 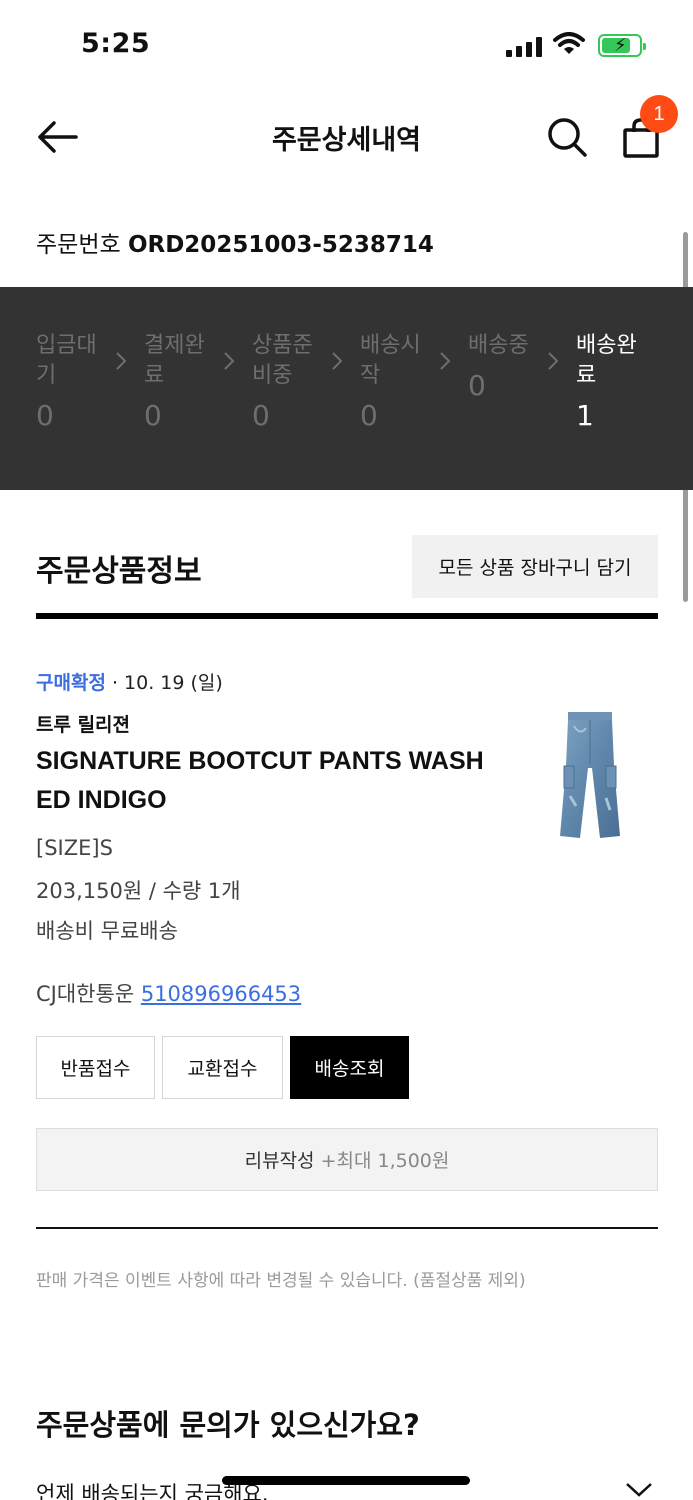 What do you see at coordinates (639, 1490) in the screenshot?
I see `chevron-down-icon` at bounding box center [639, 1490].